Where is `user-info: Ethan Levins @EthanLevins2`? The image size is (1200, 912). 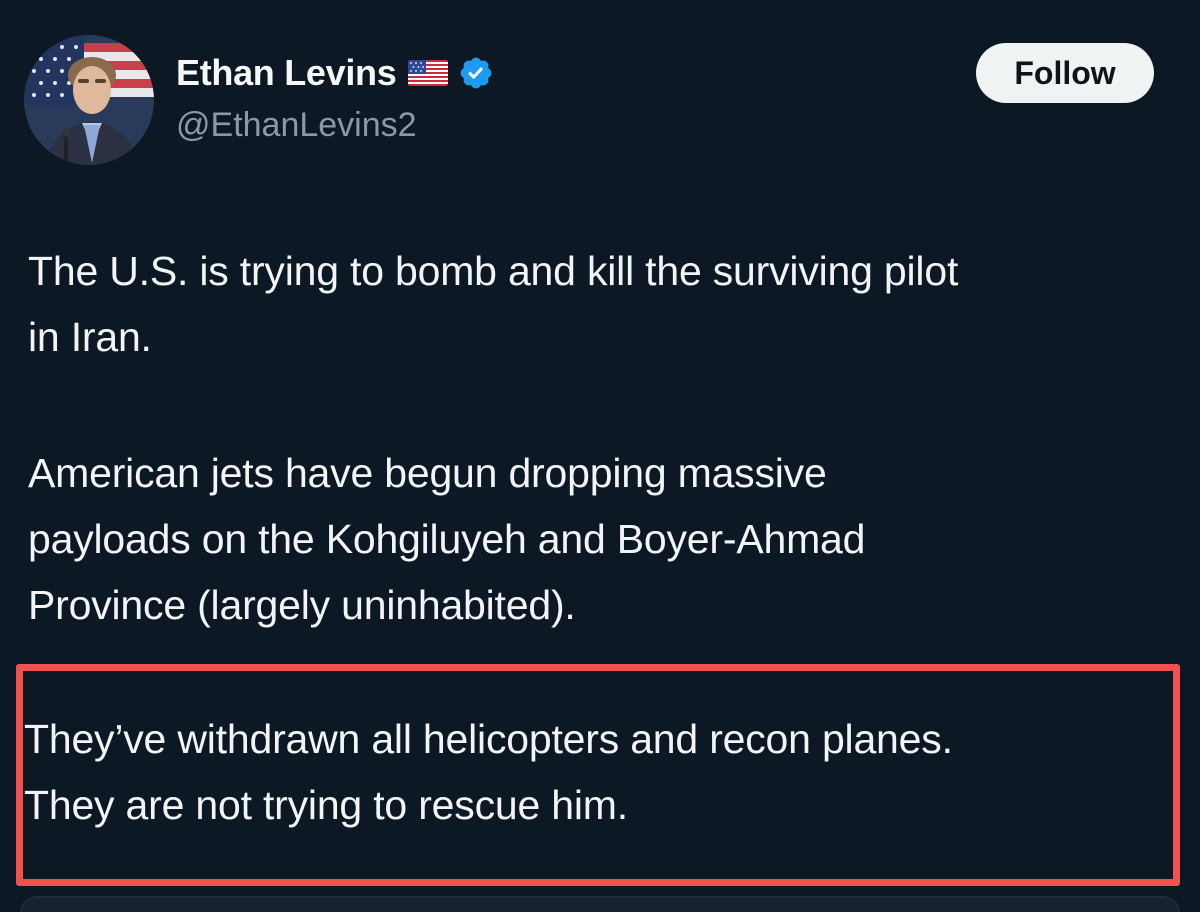
user-info: Ethan Levins @EthanLevins2 is located at coordinates (335, 97).